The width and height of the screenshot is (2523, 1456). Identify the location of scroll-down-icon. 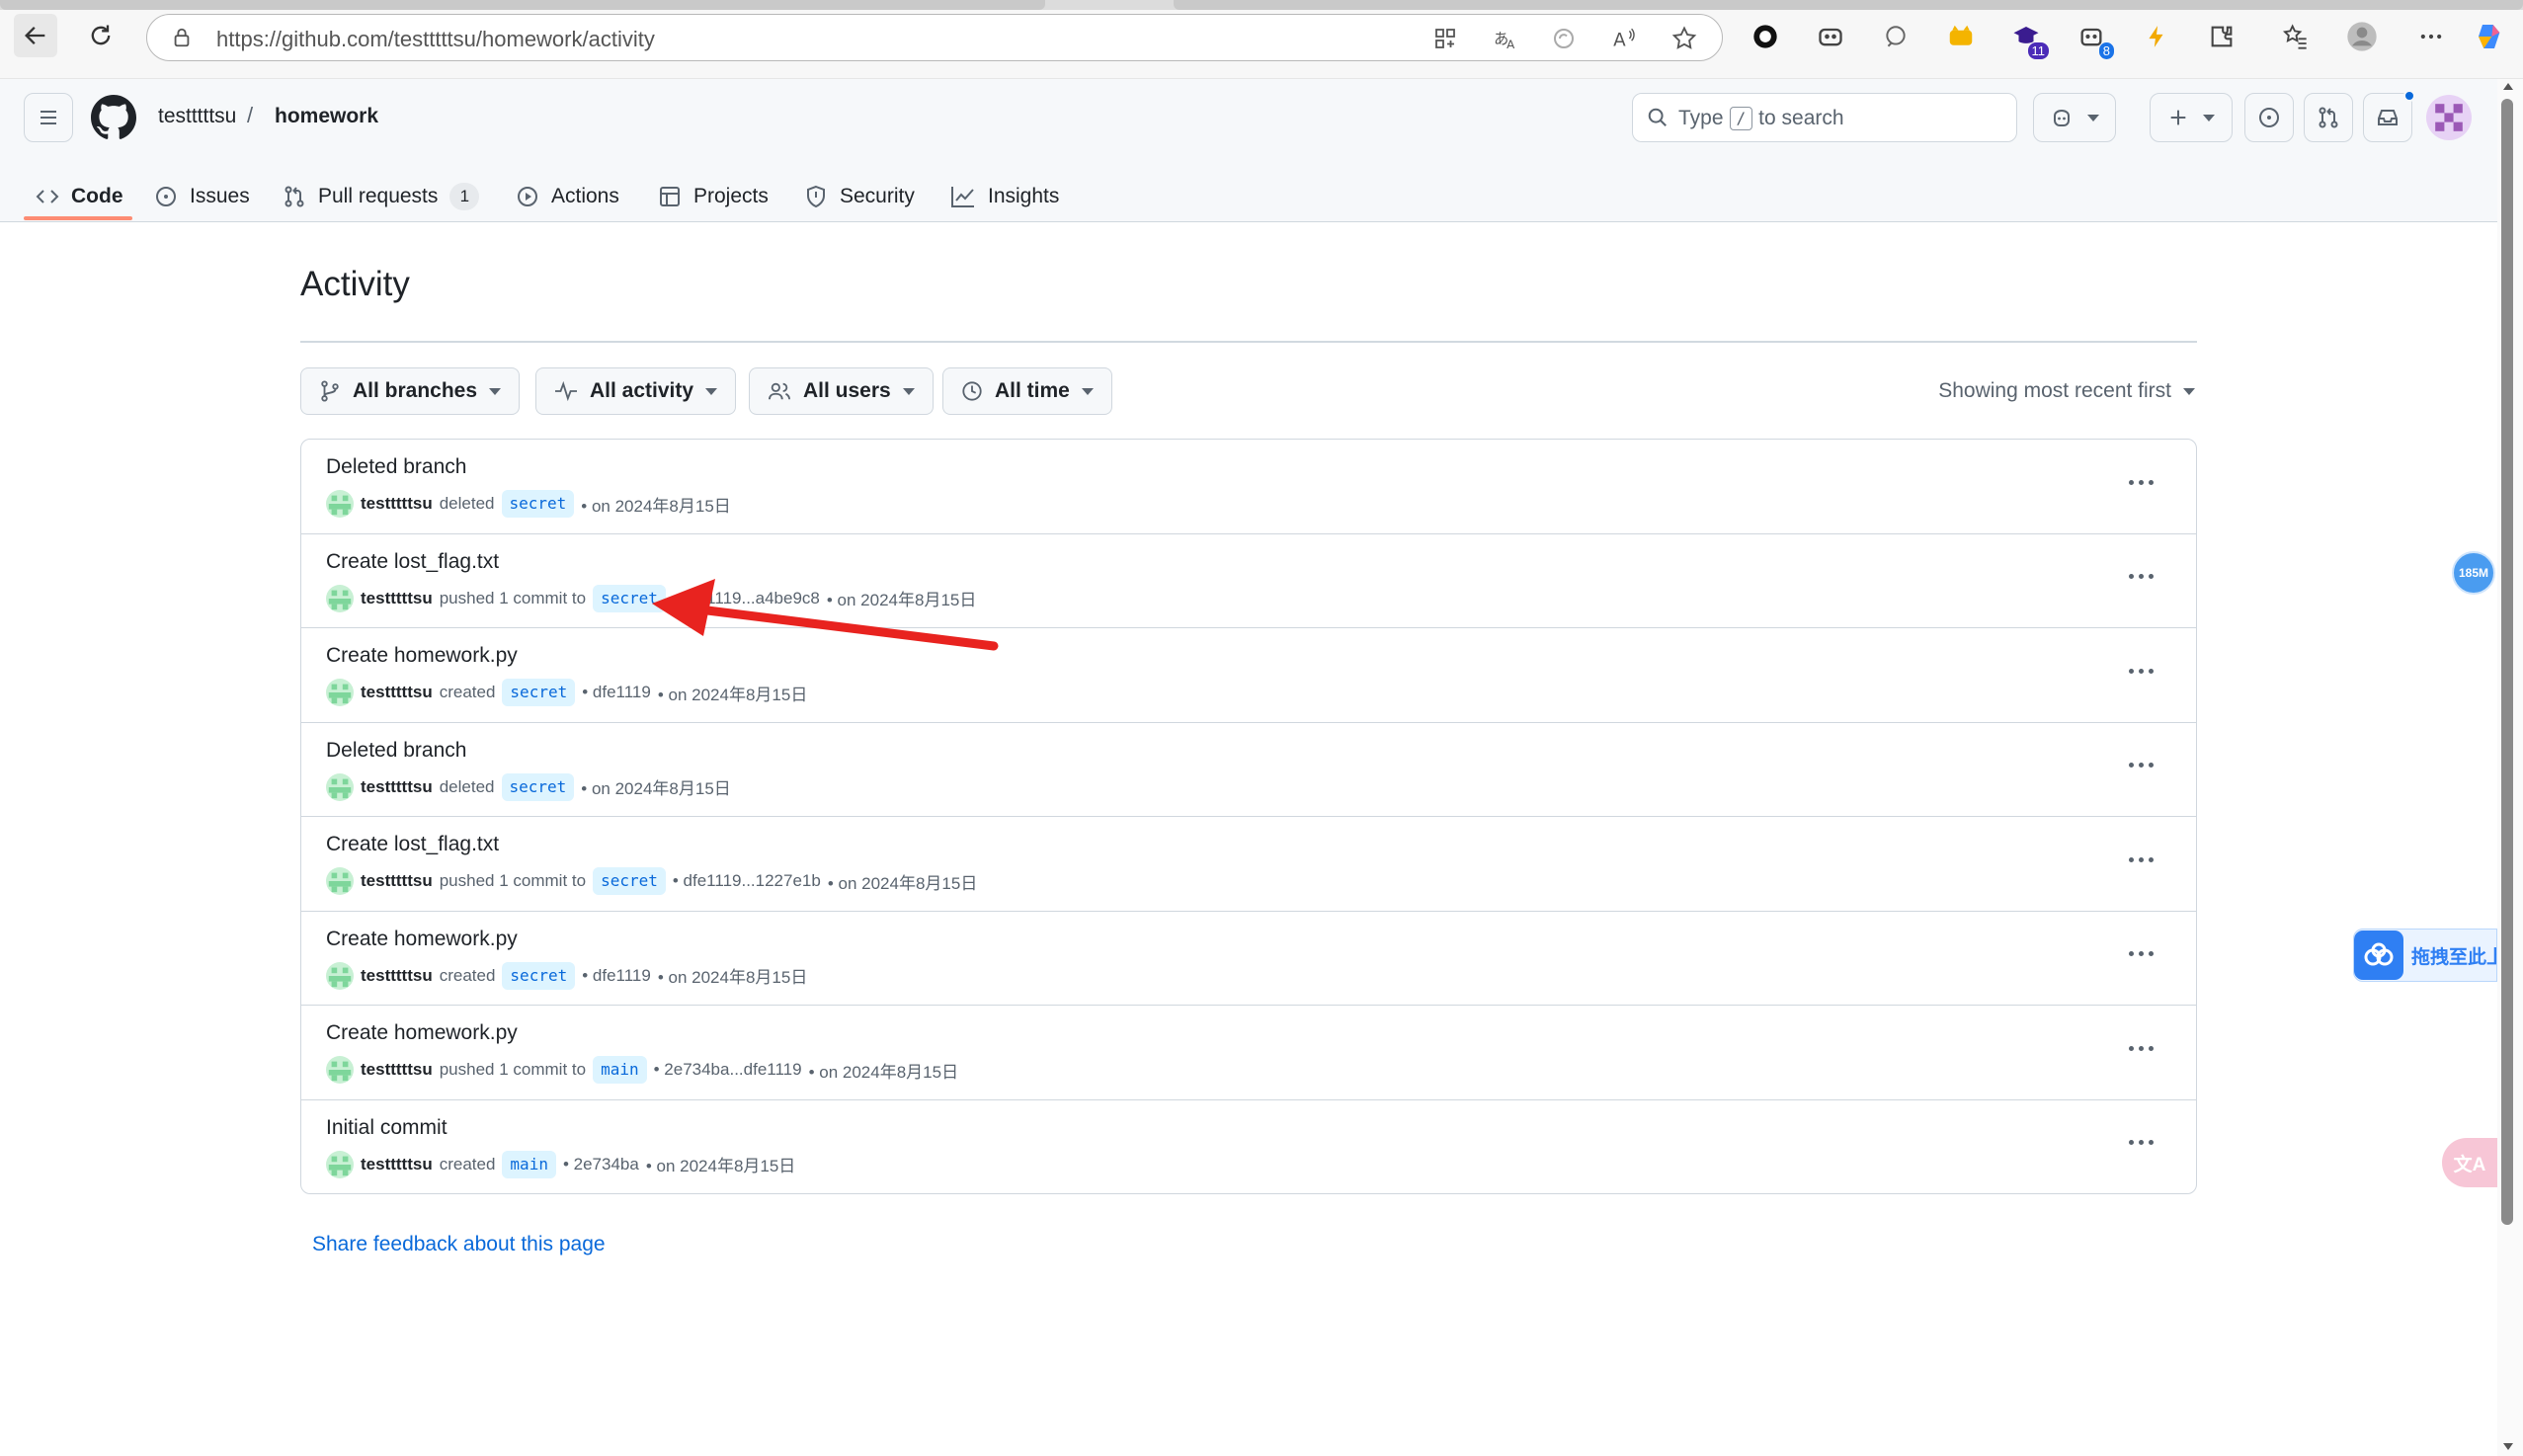
(2508, 1446).